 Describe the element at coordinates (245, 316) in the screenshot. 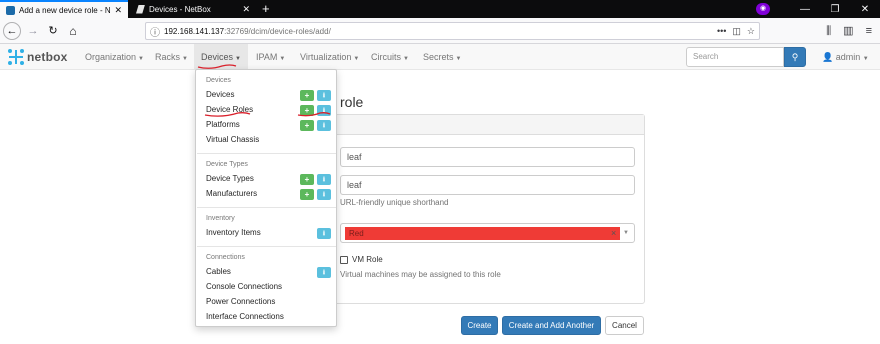

I see `dropdown-item-interface-connections: Interface Connections` at that location.